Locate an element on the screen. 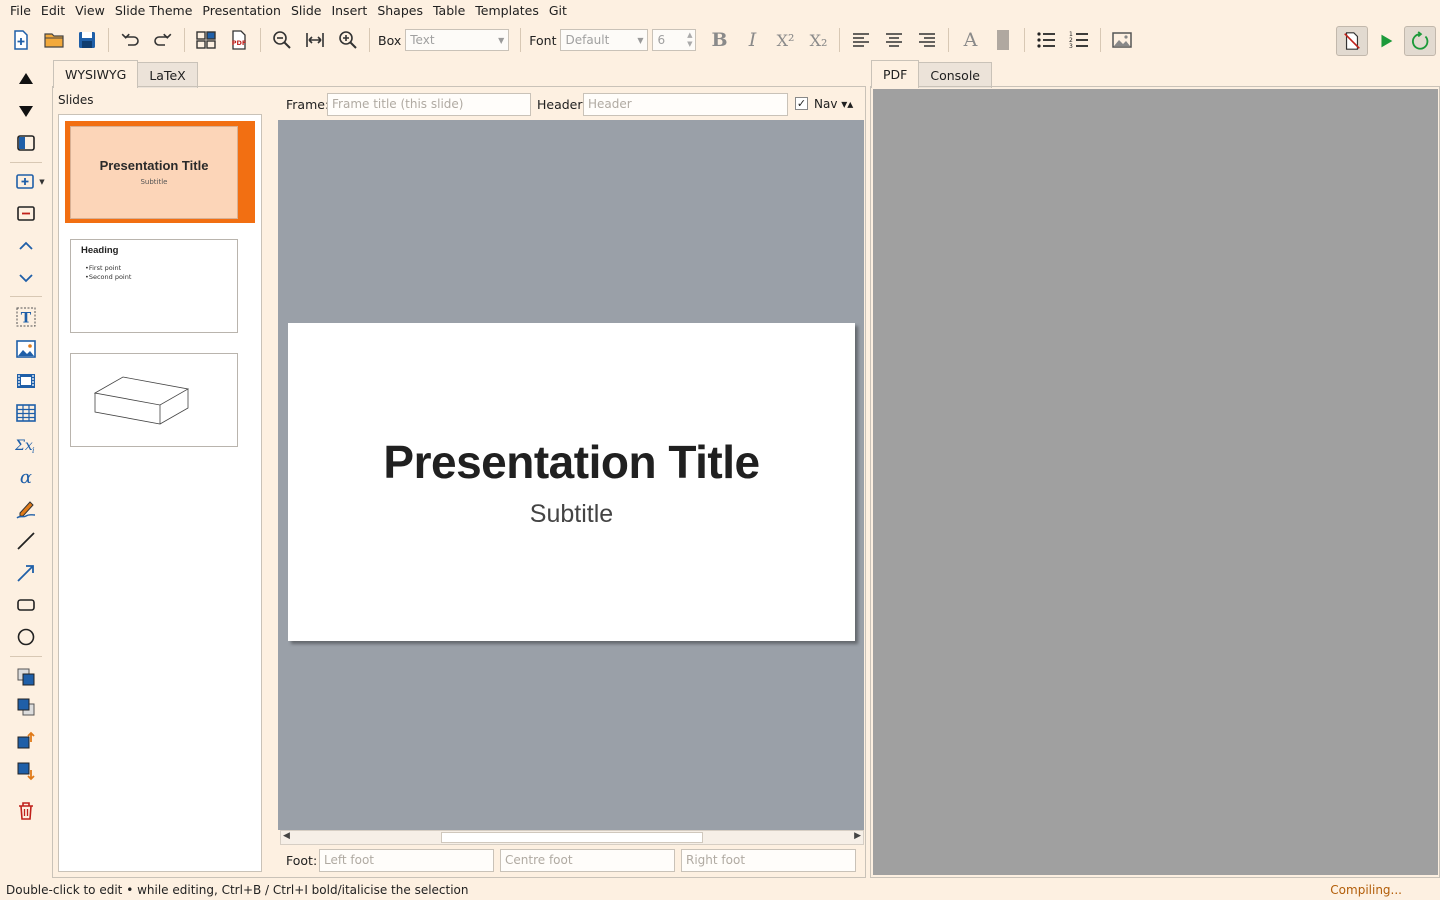 The image size is (1440, 900). scroll-right-icon: ▶ is located at coordinates (857, 836).